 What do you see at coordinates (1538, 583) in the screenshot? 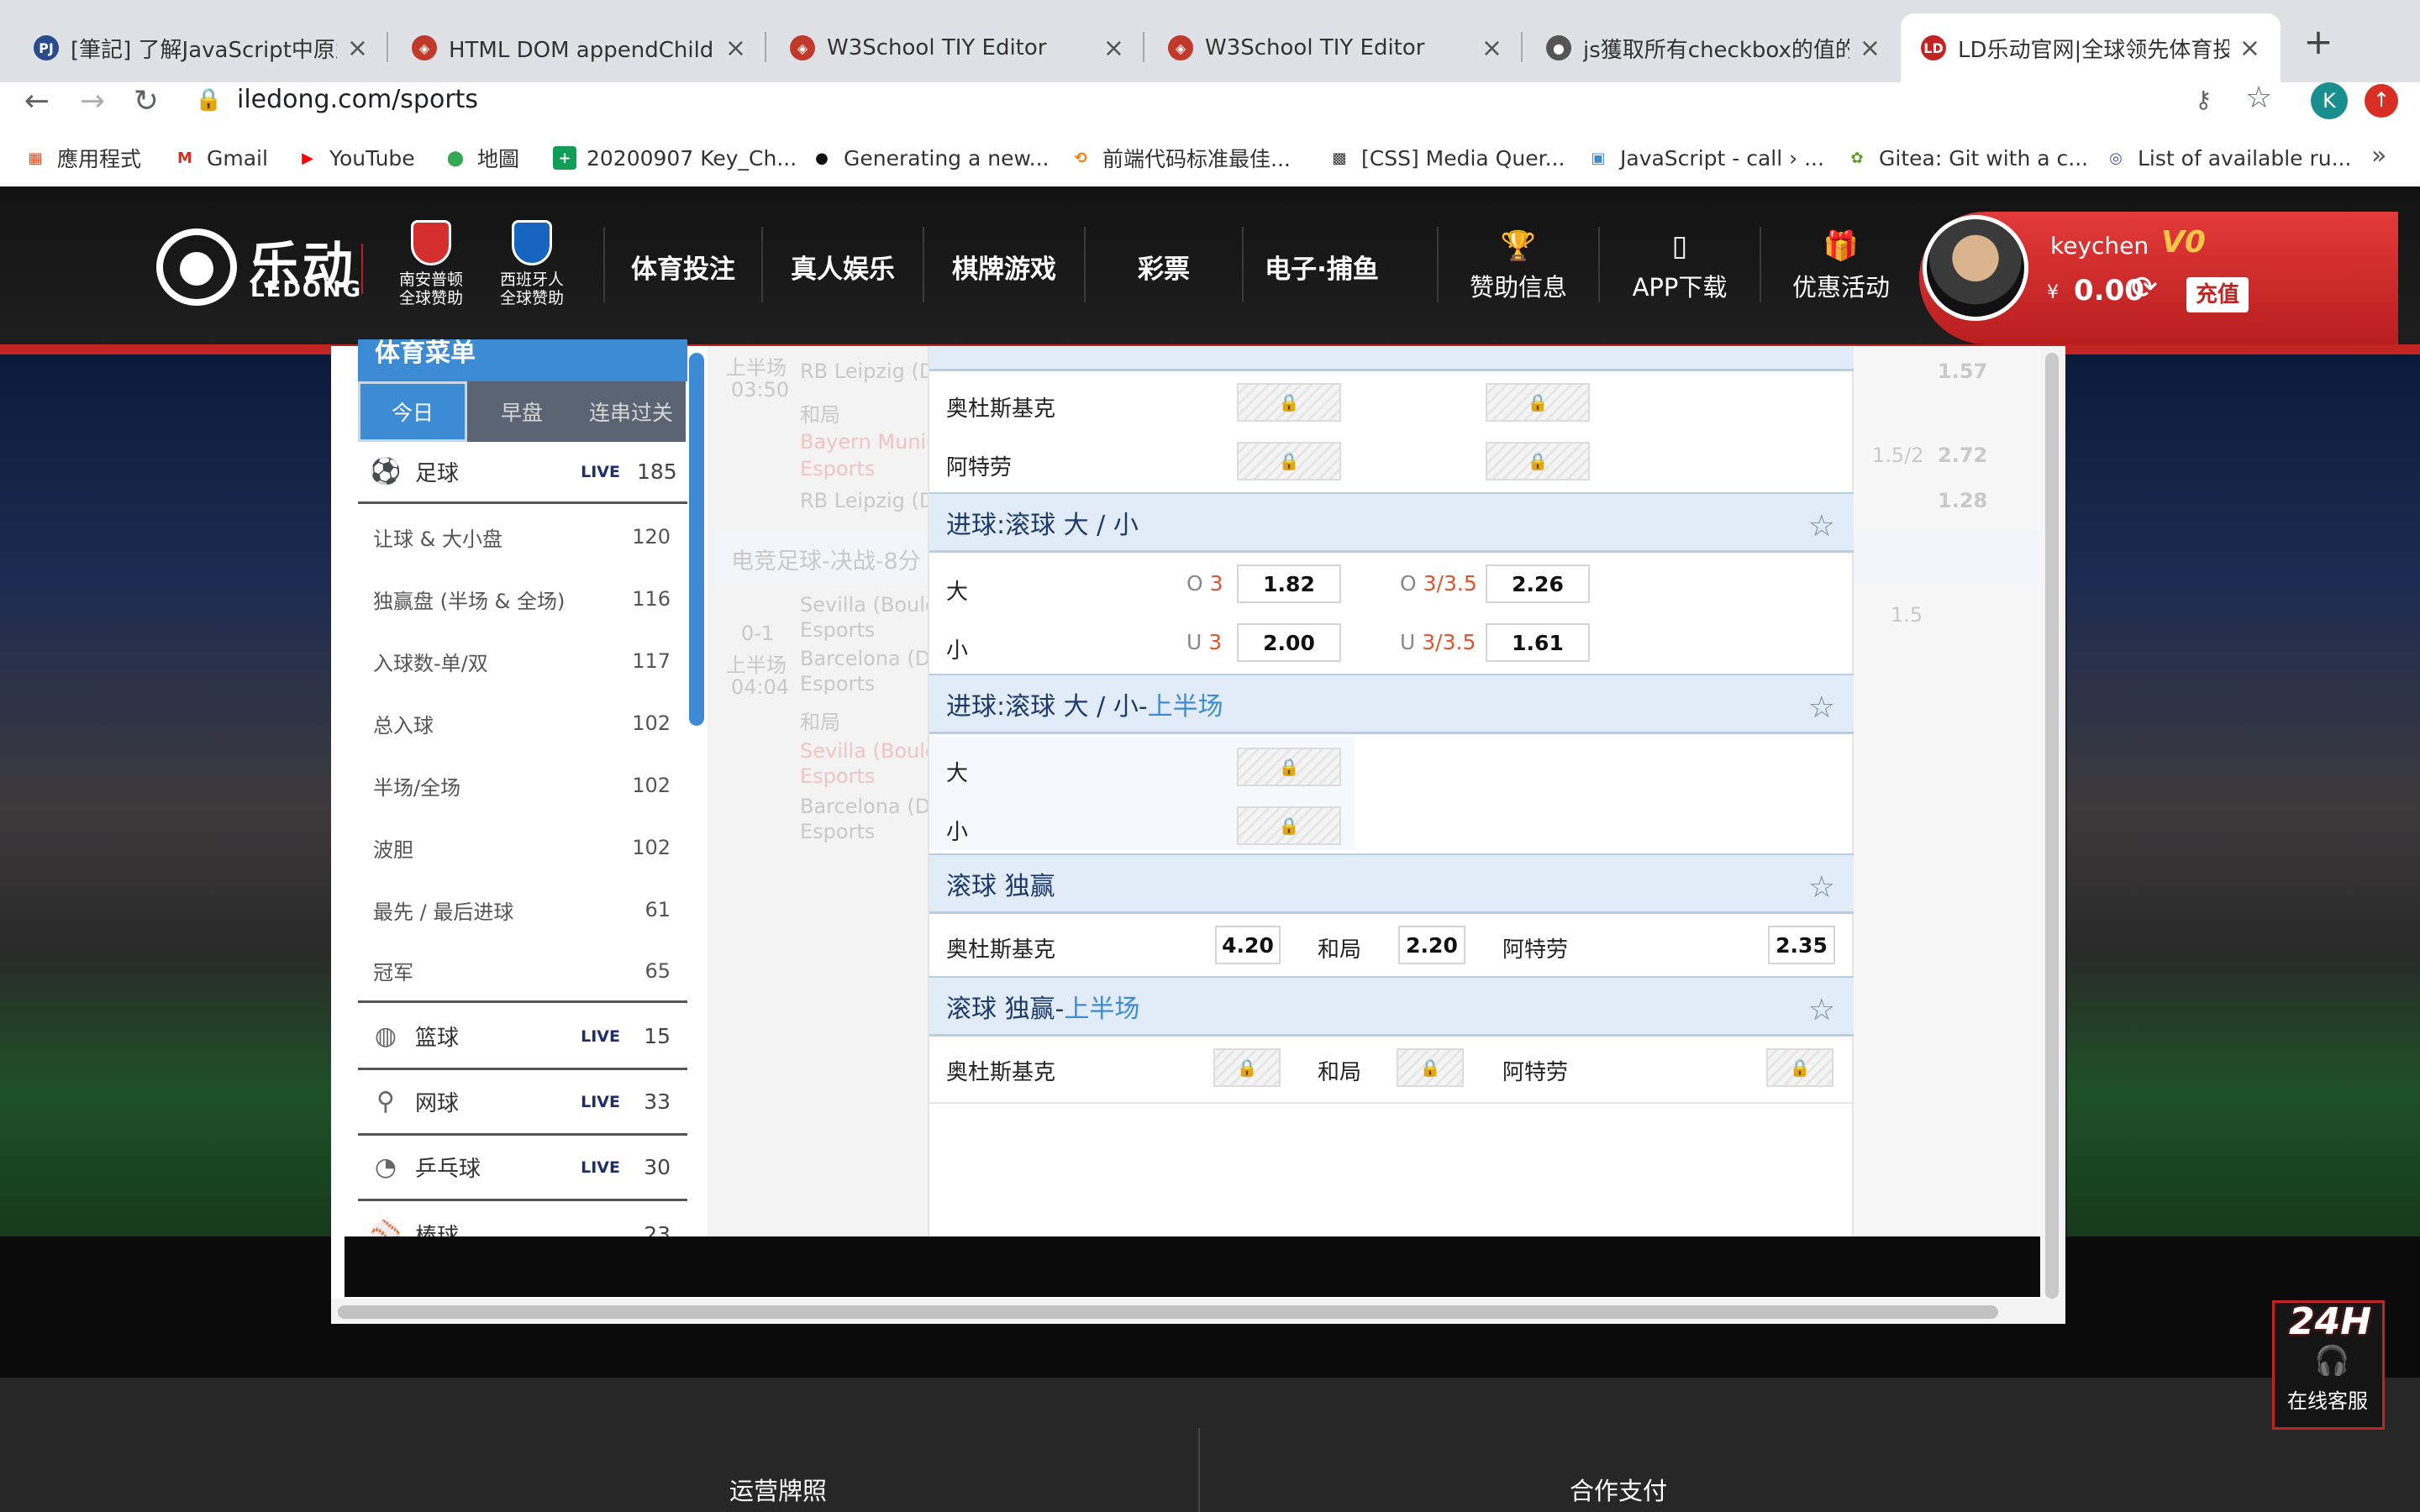
I see `odds-button: 2.26` at bounding box center [1538, 583].